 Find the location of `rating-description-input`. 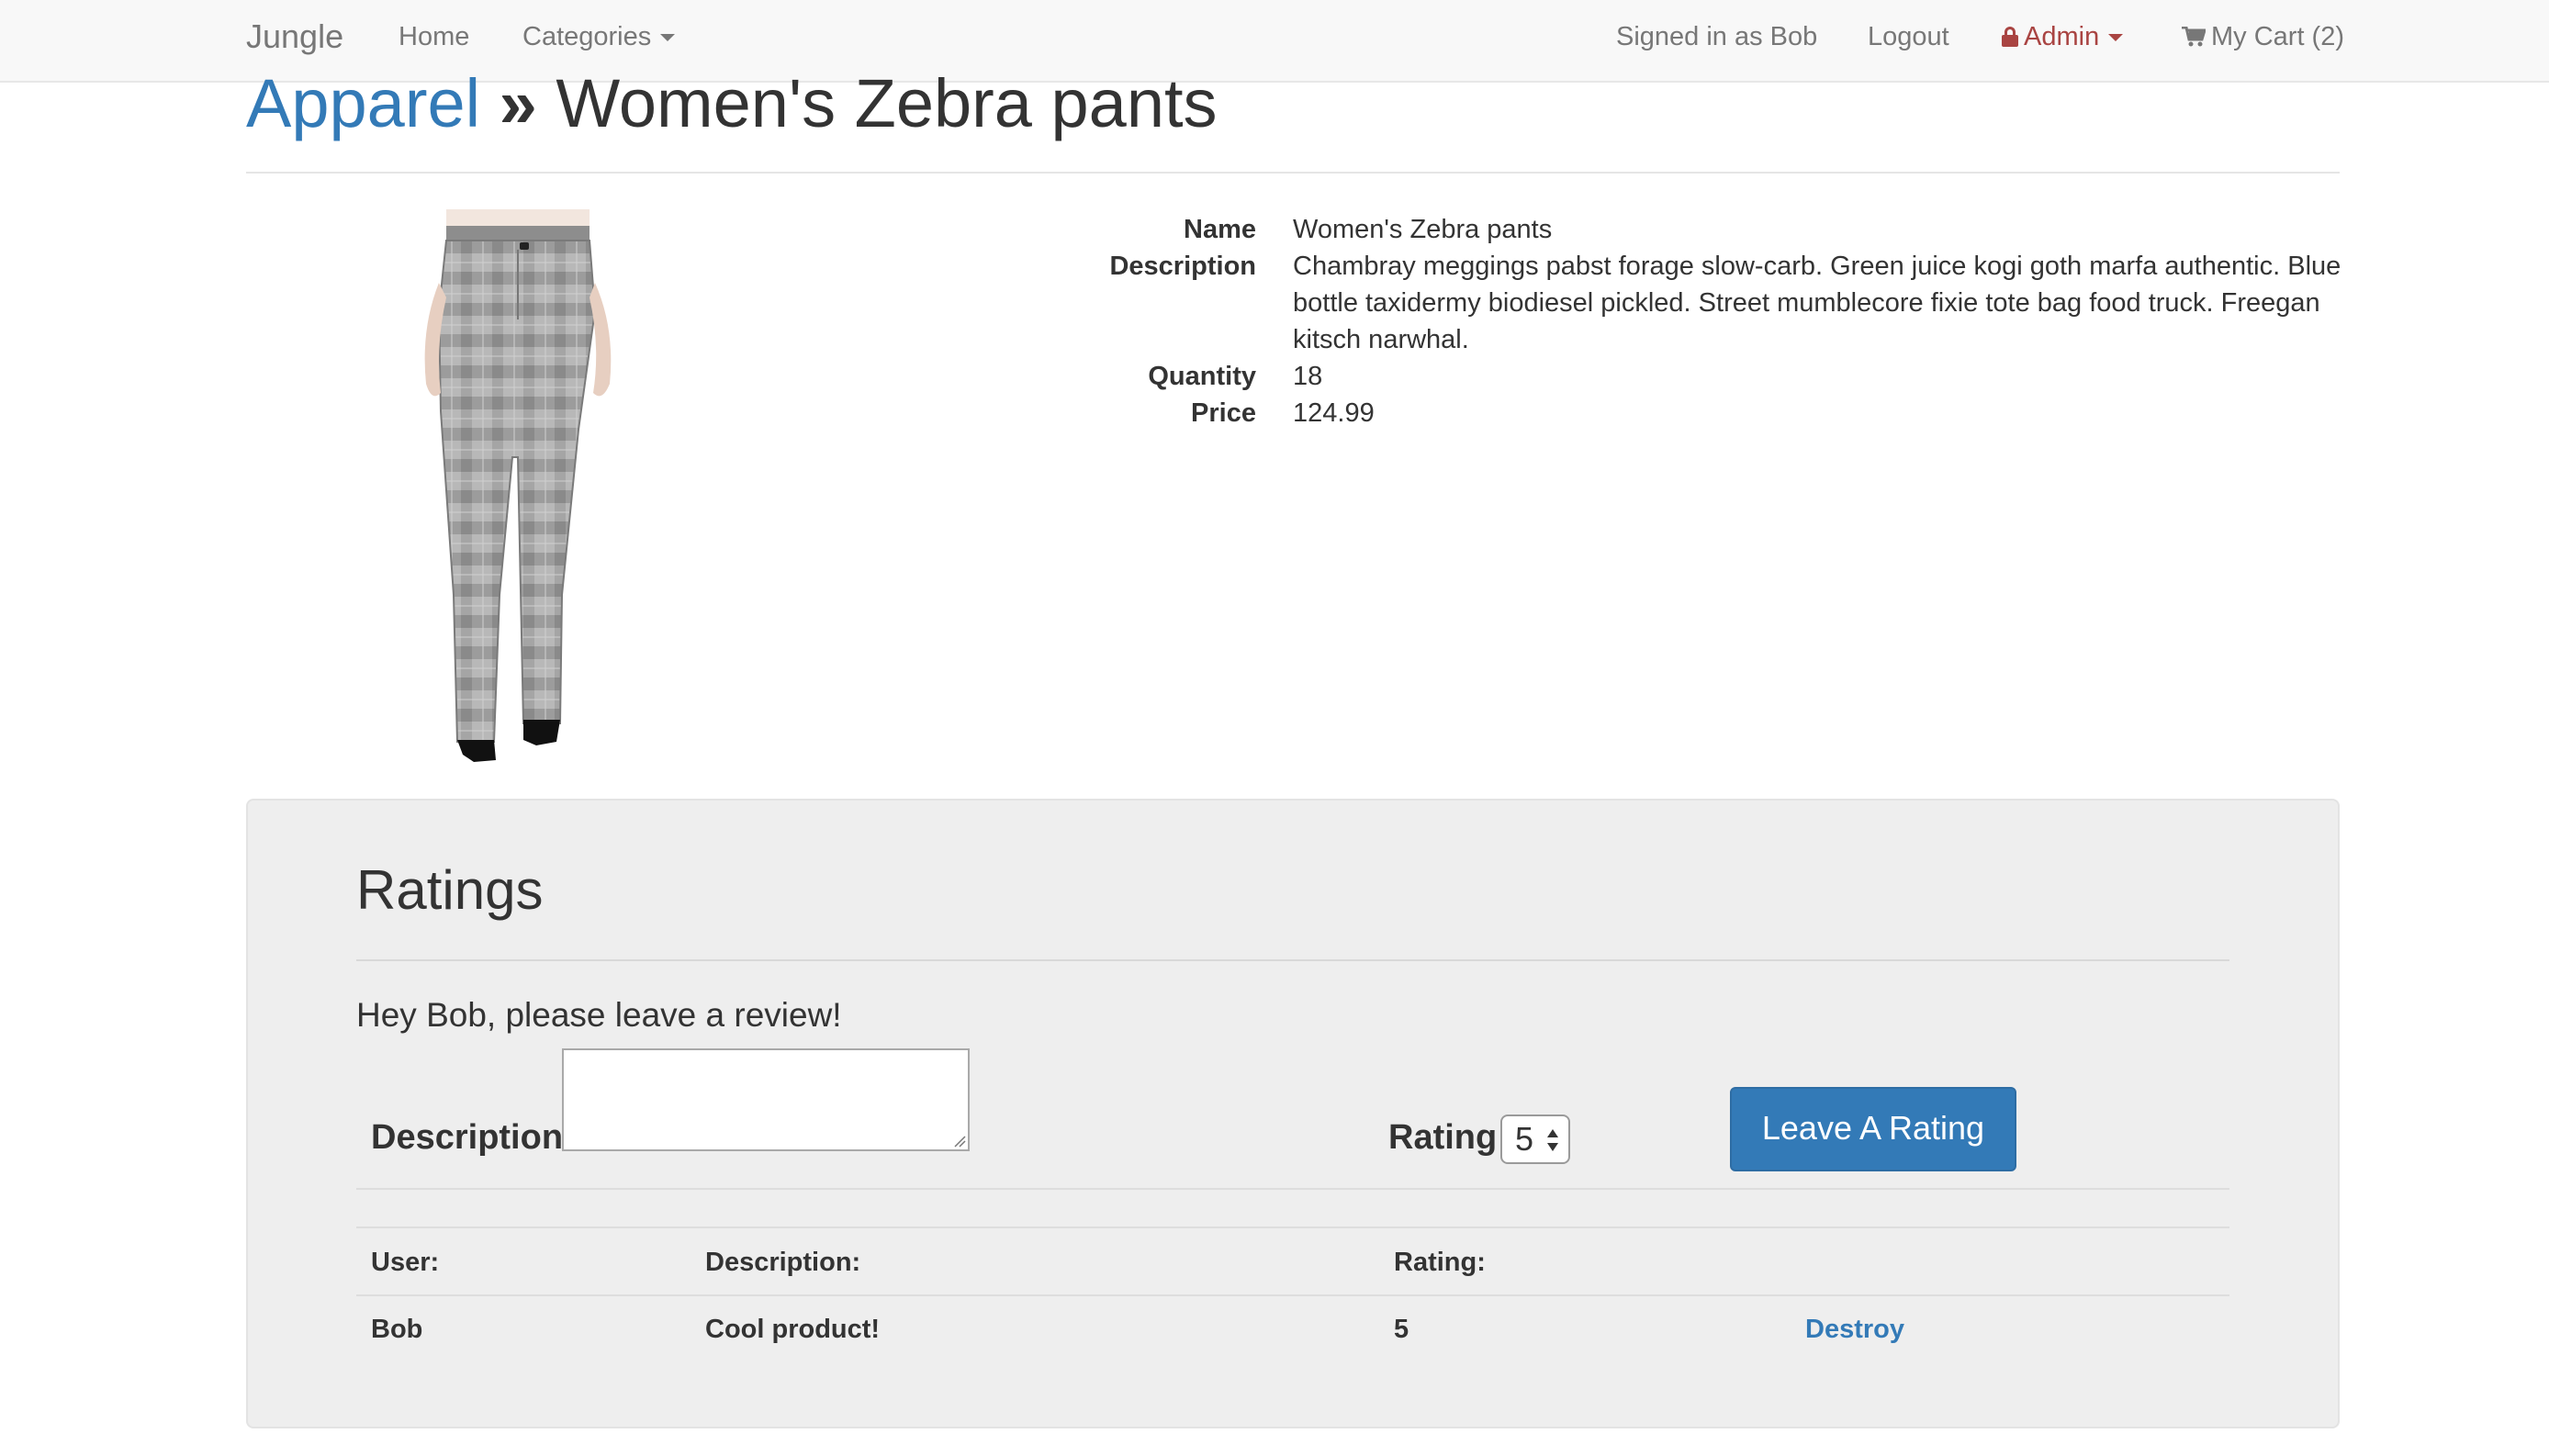

rating-description-input is located at coordinates (766, 1099).